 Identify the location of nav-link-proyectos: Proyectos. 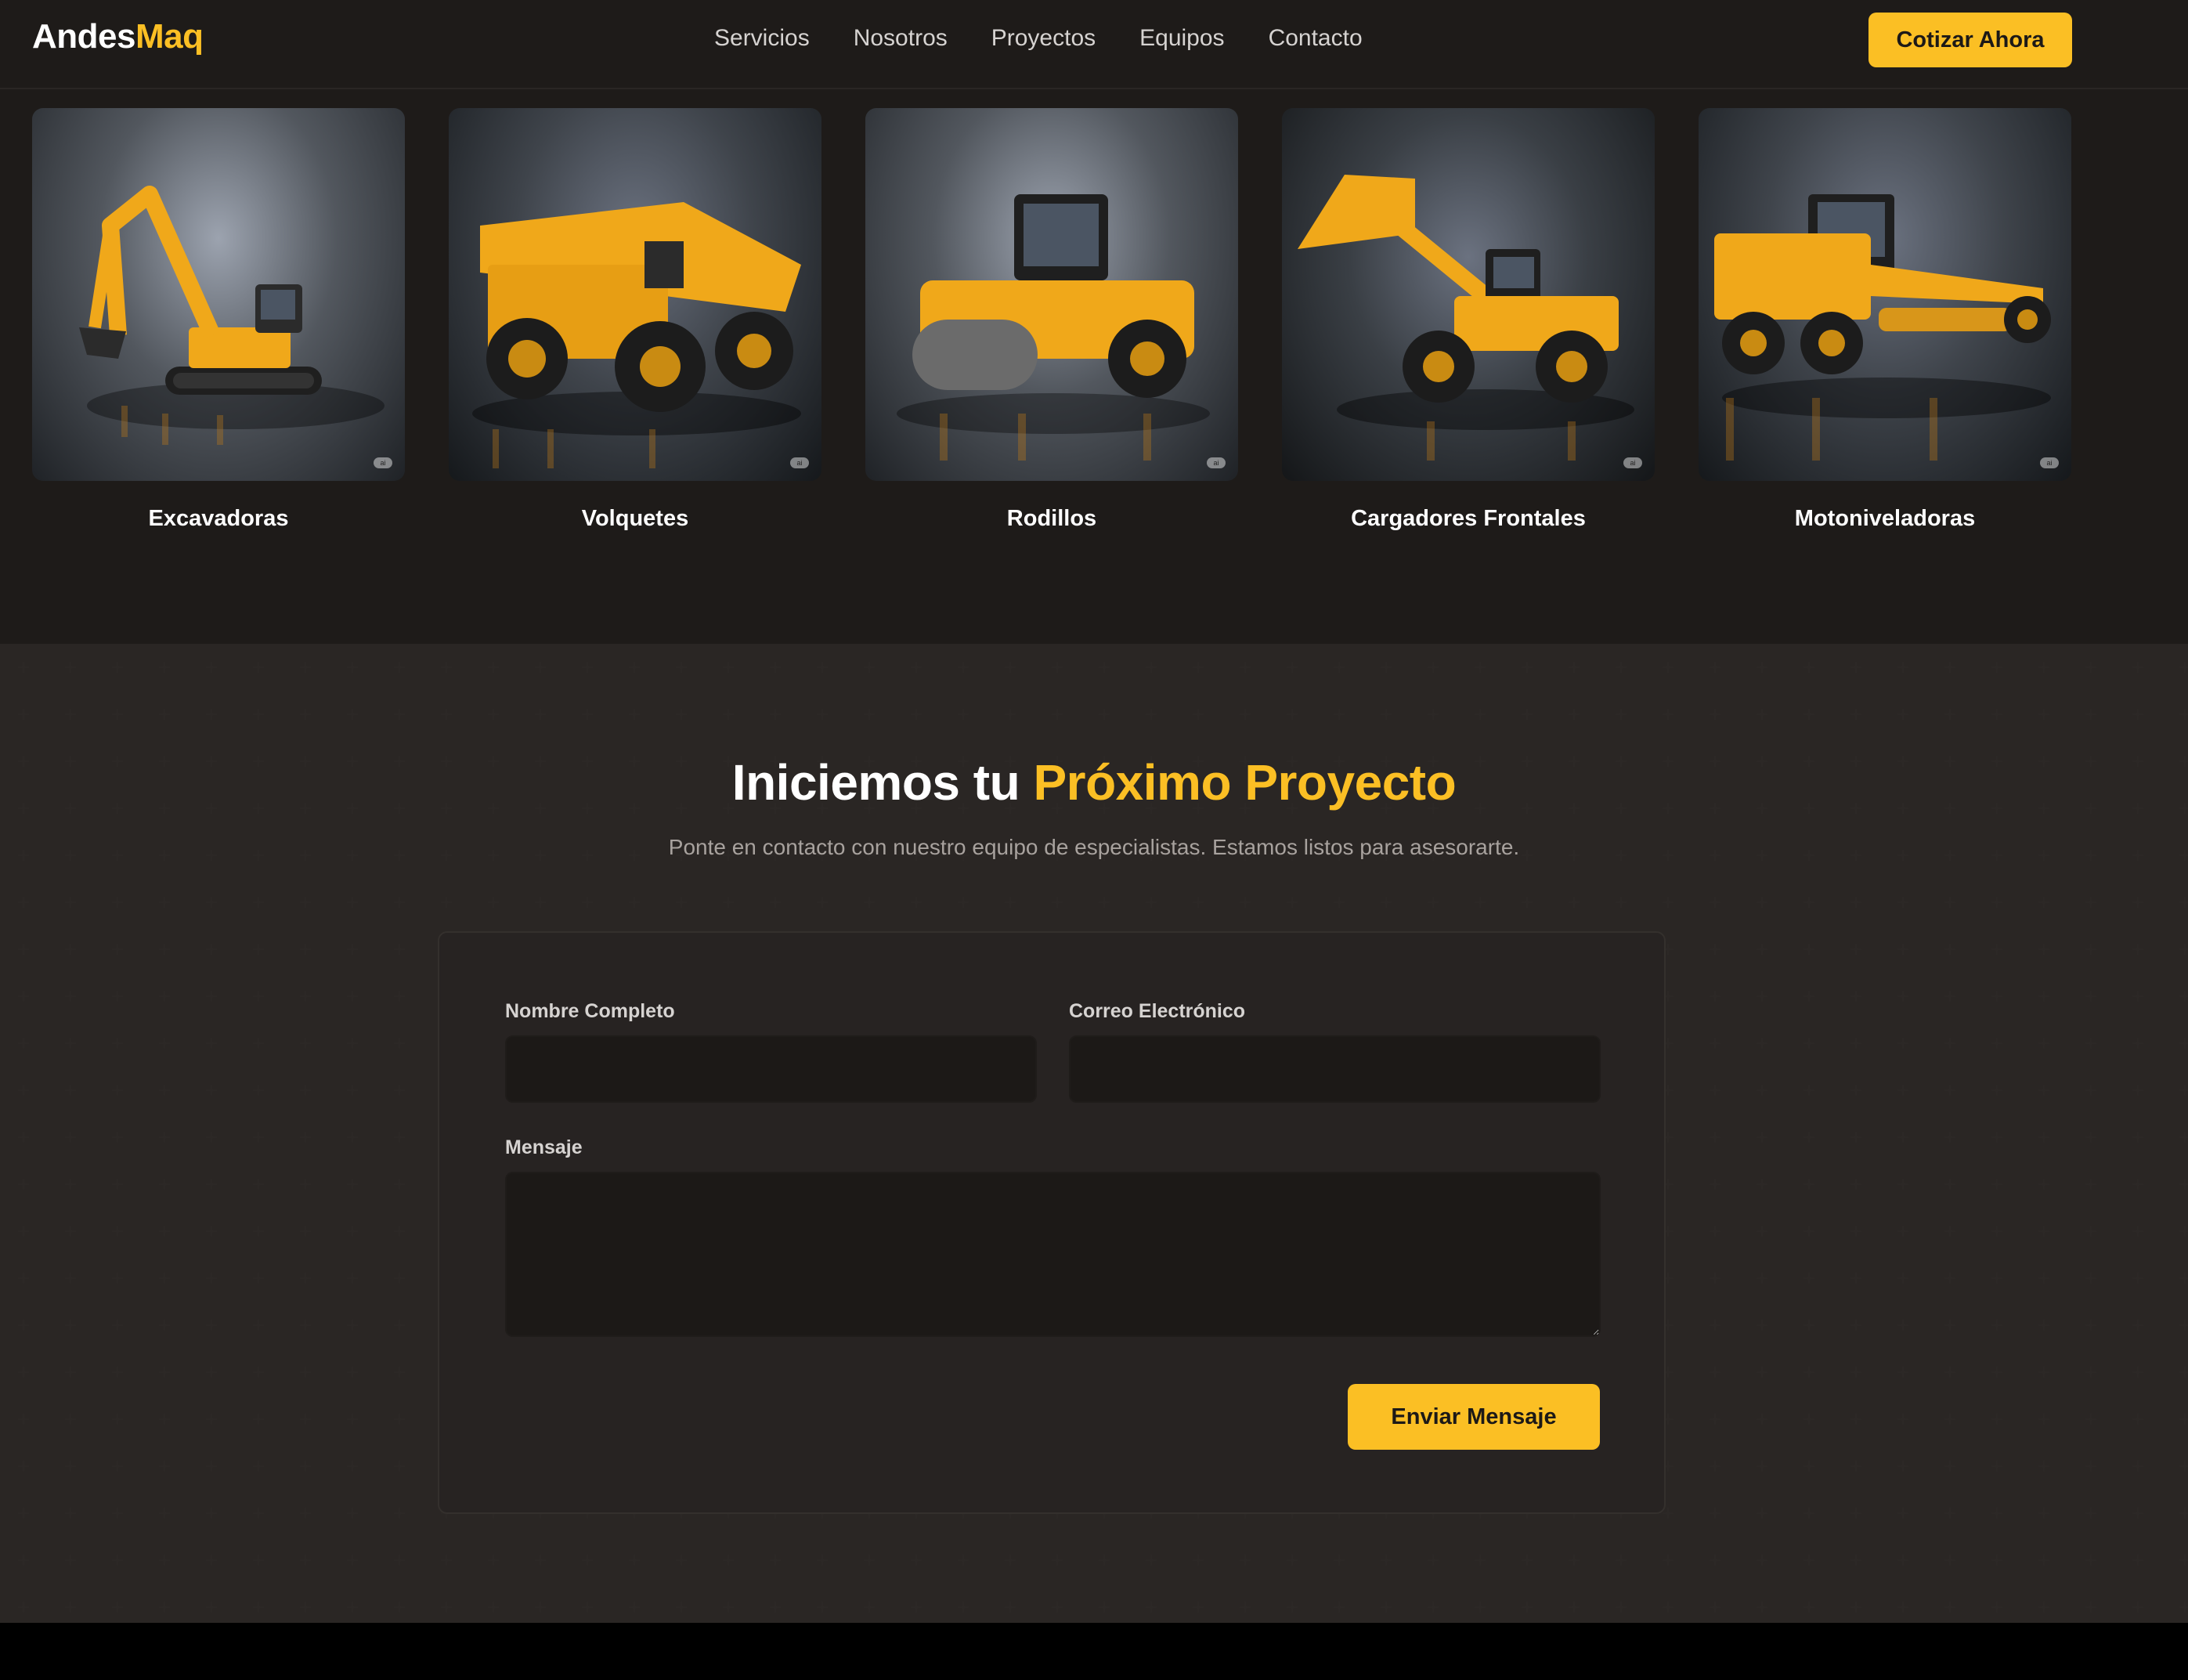
(1043, 38).